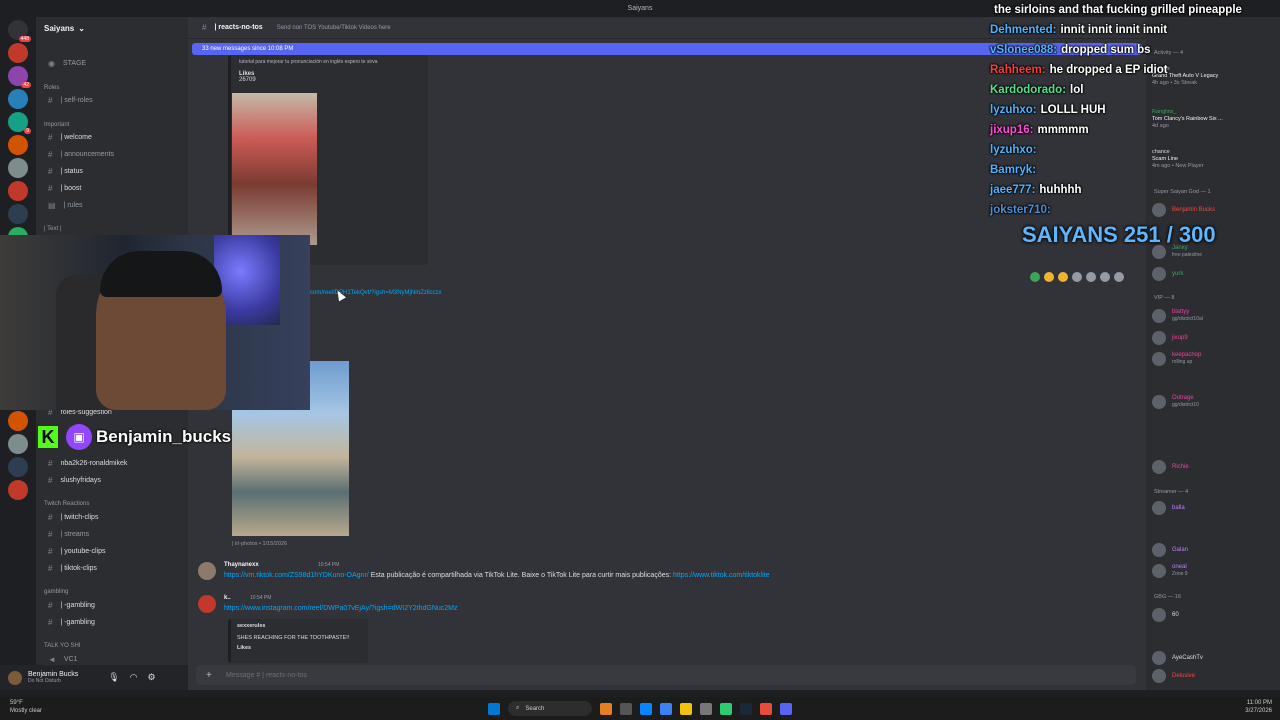 The height and width of the screenshot is (720, 1280). What do you see at coordinates (1175, 402) in the screenshot?
I see `member-item: Outrage gg/district10` at bounding box center [1175, 402].